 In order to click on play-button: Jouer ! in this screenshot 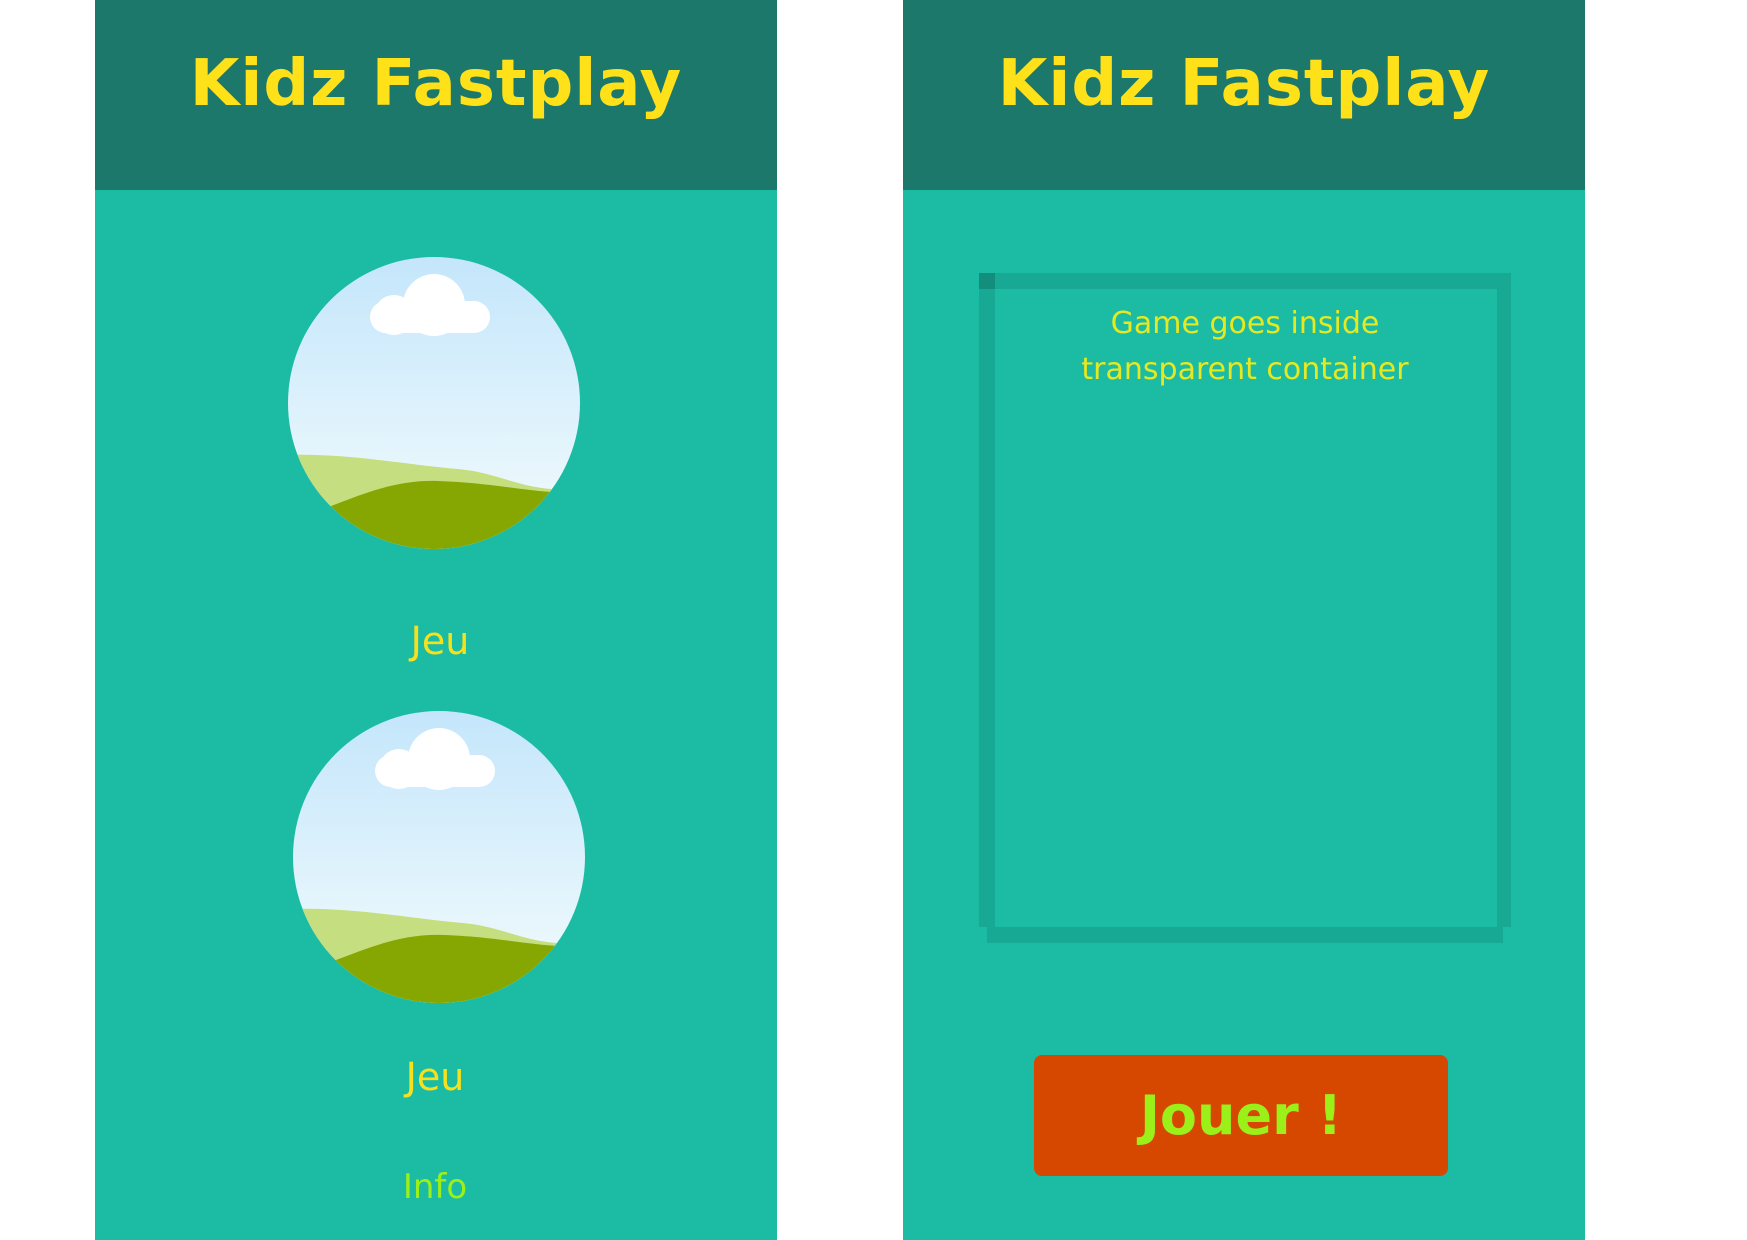, I will do `click(1241, 1115)`.